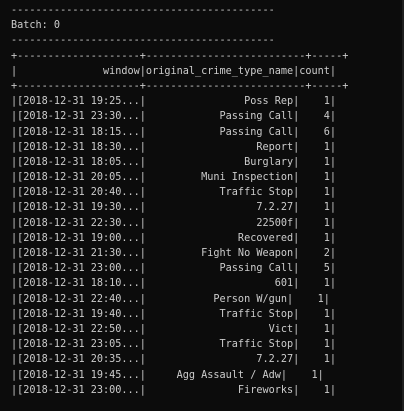  What do you see at coordinates (174, 269) in the screenshot?
I see `table-row: |[2018-12-31 23:00...| Passing Call| 5|` at bounding box center [174, 269].